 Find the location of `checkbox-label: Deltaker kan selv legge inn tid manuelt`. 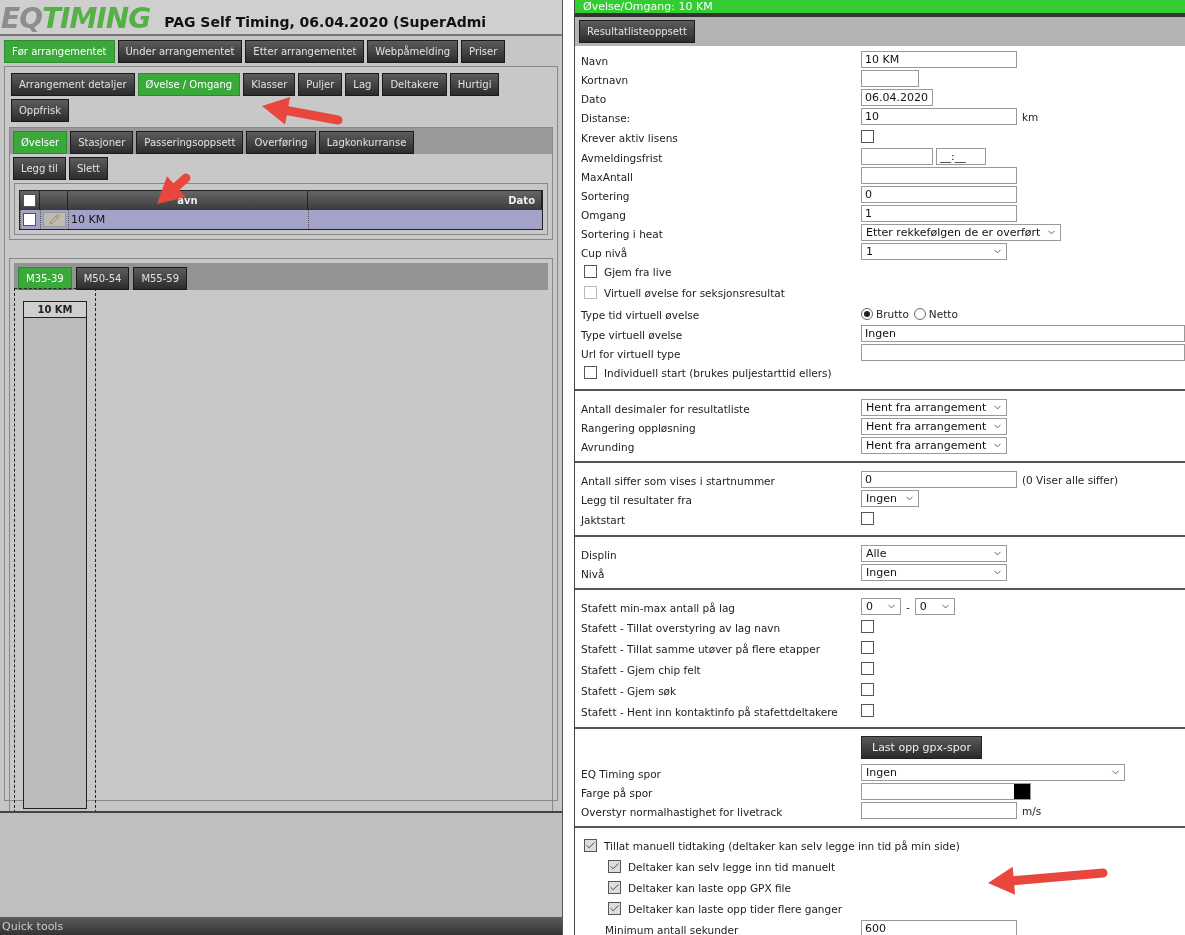

checkbox-label: Deltaker kan selv legge inn tid manuelt is located at coordinates (732, 866).